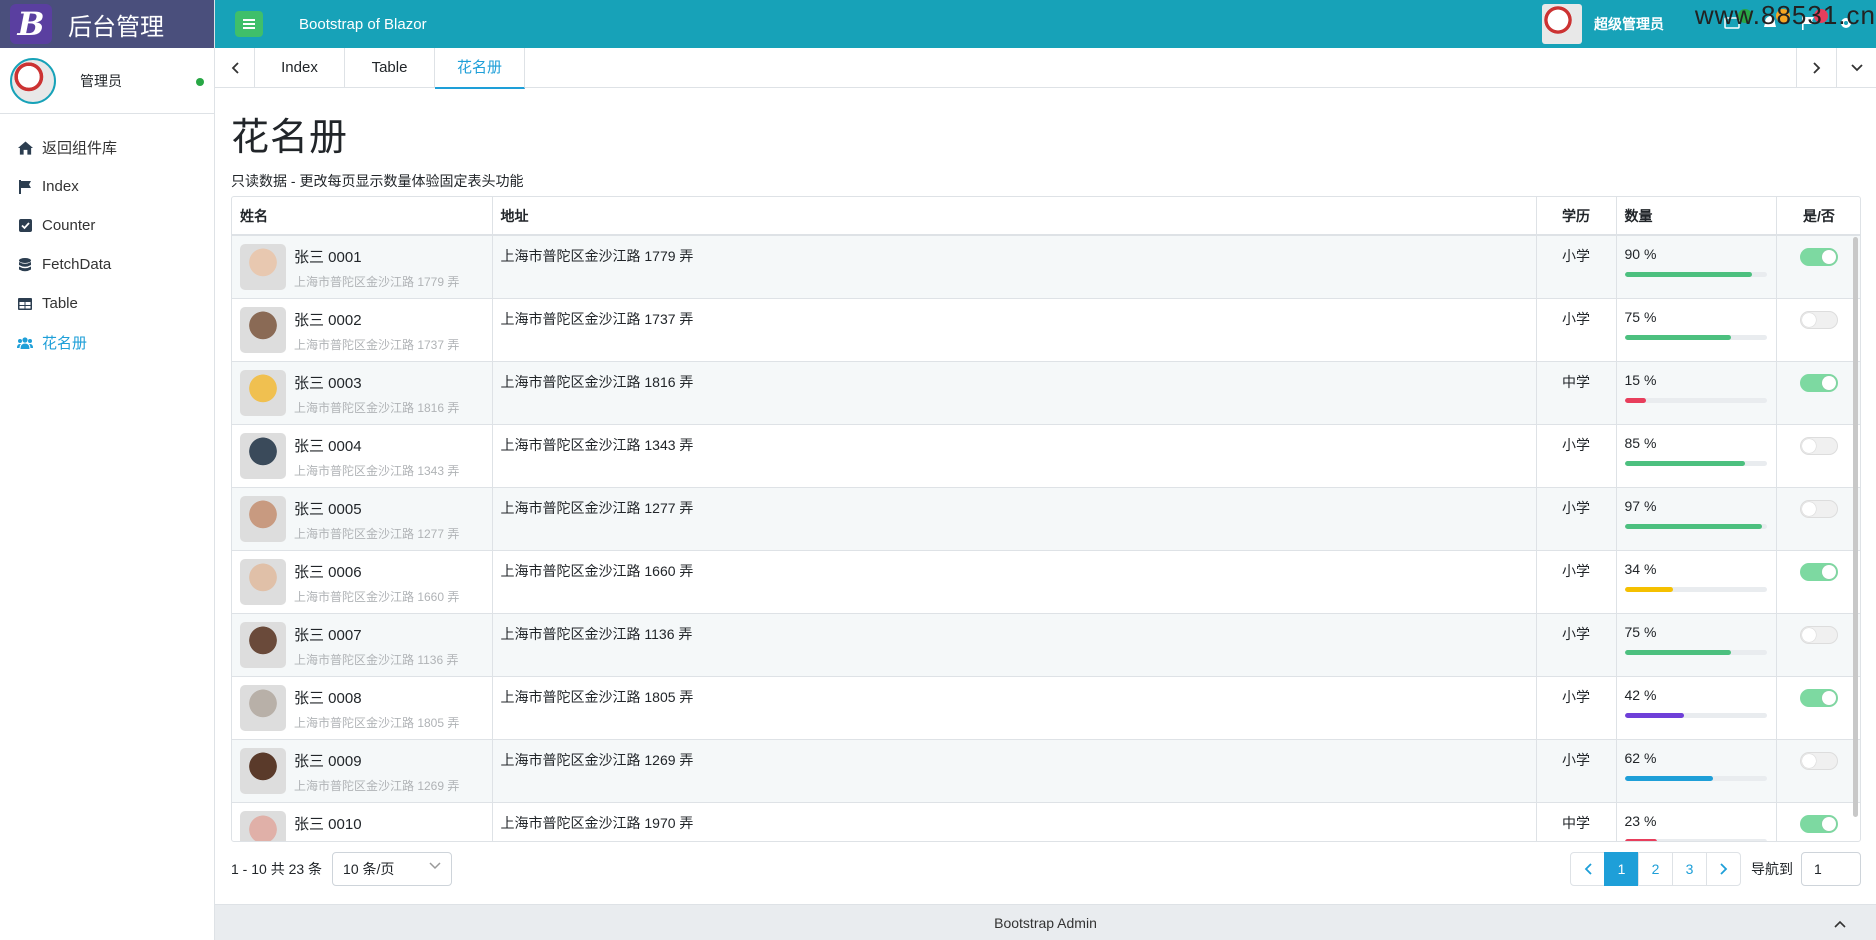 The height and width of the screenshot is (940, 1876). Describe the element at coordinates (25, 187) in the screenshot. I see `flag-icon` at that location.